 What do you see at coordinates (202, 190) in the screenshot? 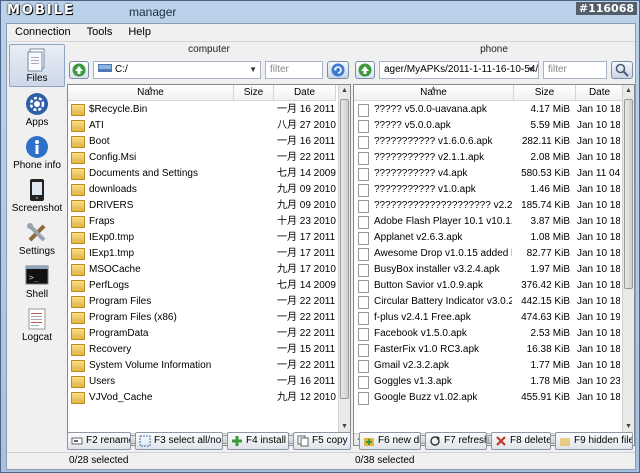
I see `table-row: downloads 九月 09 2010` at bounding box center [202, 190].